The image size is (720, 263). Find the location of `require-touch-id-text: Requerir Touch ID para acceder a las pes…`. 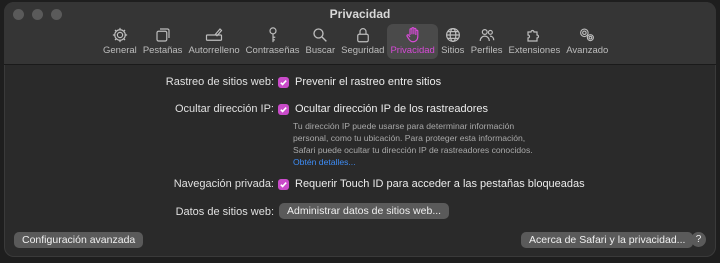

require-touch-id-text: Requerir Touch ID para acceder a las pes… is located at coordinates (440, 184).